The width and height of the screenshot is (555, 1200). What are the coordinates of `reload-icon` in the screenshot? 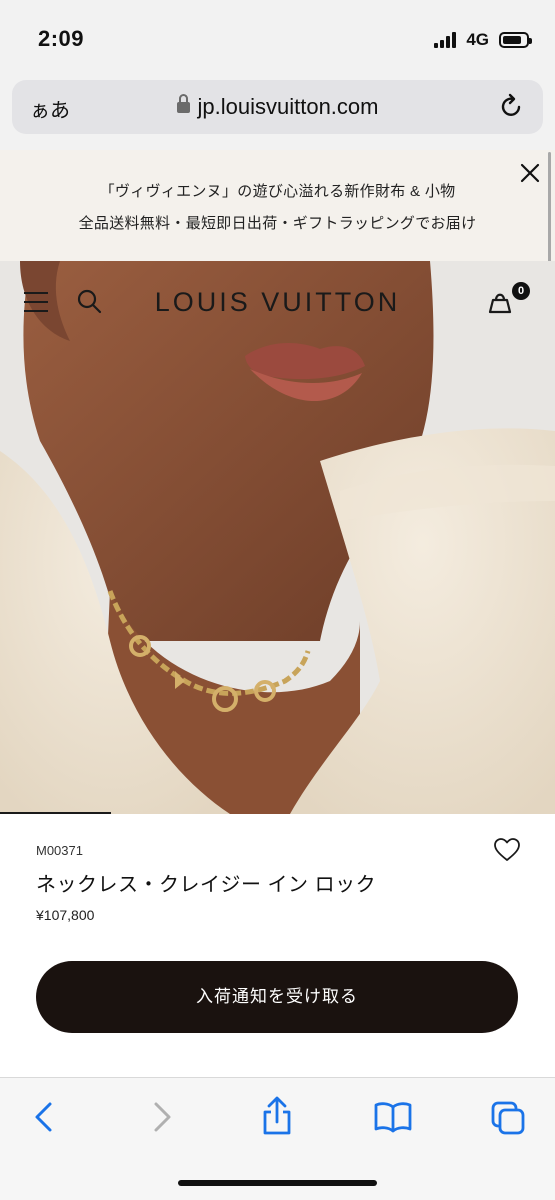 It's located at (512, 106).